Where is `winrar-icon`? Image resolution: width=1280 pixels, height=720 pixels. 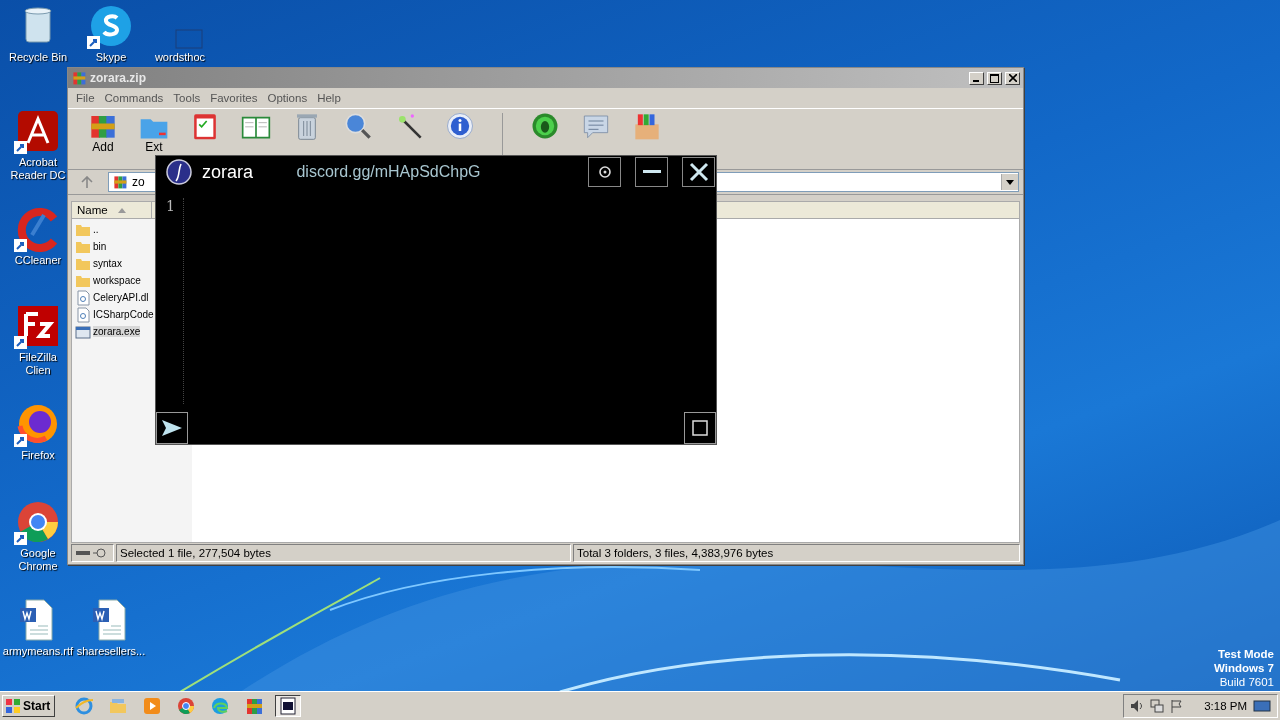
winrar-icon is located at coordinates (254, 706).